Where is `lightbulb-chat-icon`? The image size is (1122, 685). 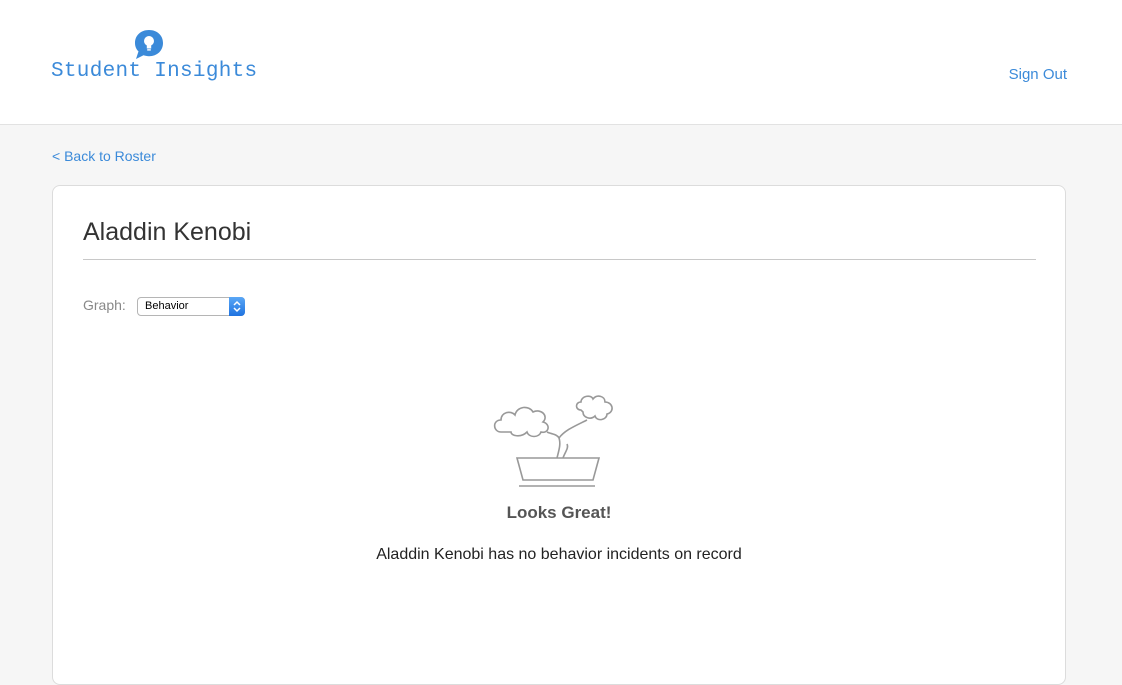
lightbulb-chat-icon is located at coordinates (149, 44).